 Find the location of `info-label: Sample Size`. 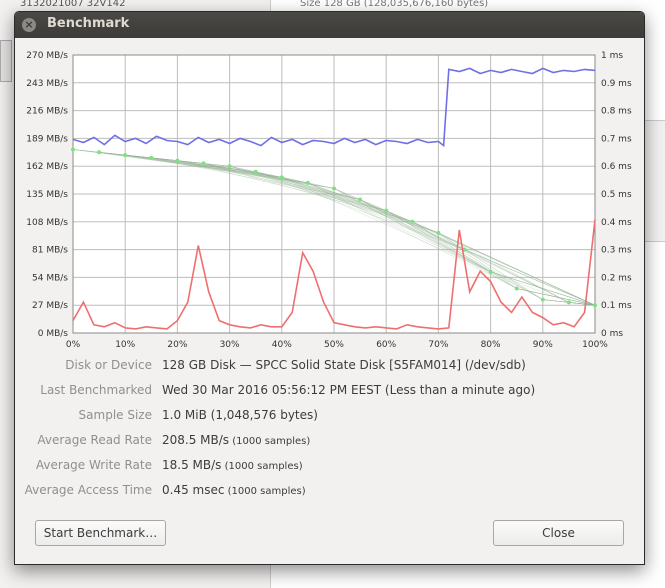

info-label: Sample Size is located at coordinates (115, 415).